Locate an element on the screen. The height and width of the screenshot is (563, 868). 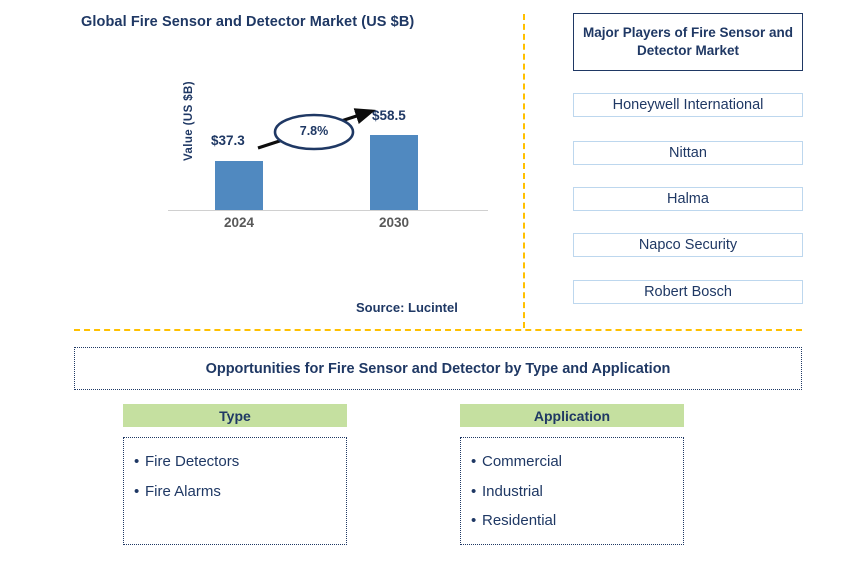
list-item: • Fire Alarms is located at coordinates (235, 492).